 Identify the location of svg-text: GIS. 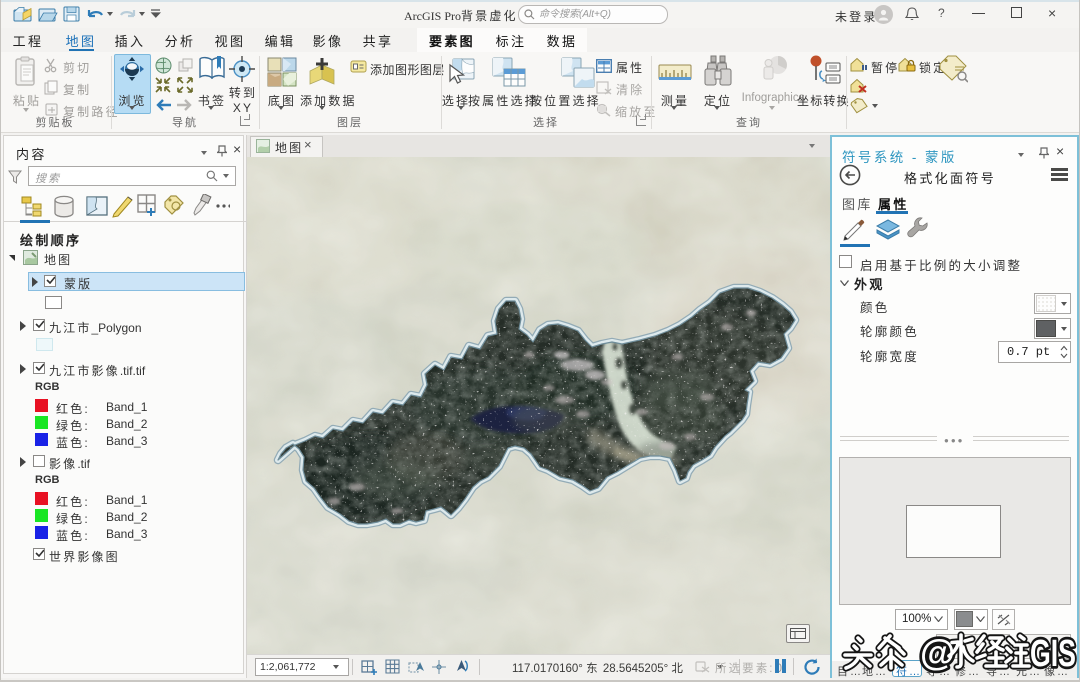
(1053, 654).